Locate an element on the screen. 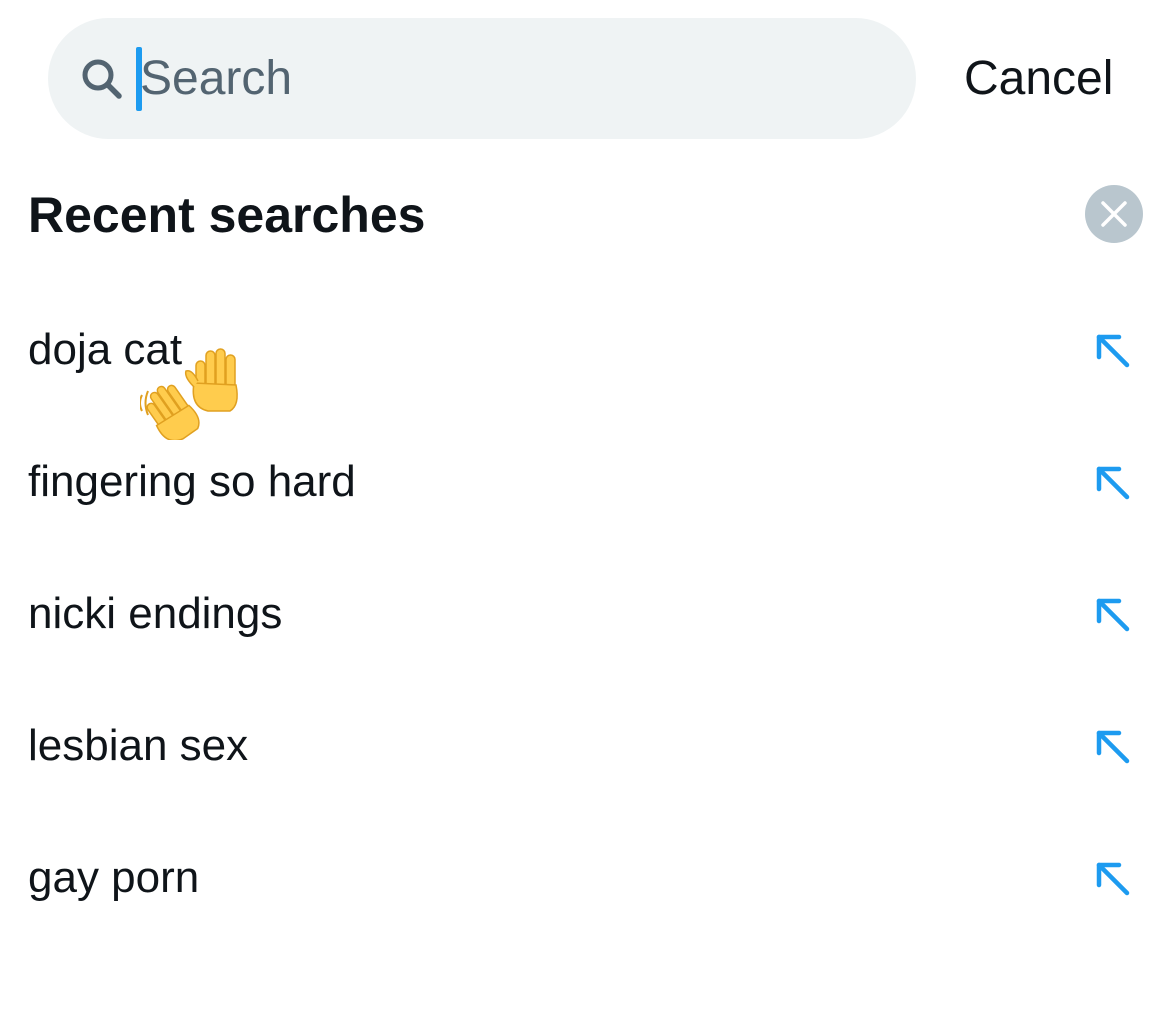  close-icon is located at coordinates (1114, 214).